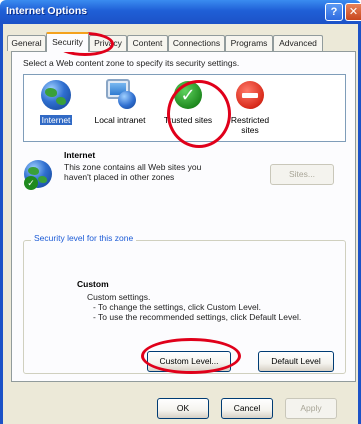 The height and width of the screenshot is (424, 361). What do you see at coordinates (93, 284) in the screenshot?
I see `security-level-name: Custom` at bounding box center [93, 284].